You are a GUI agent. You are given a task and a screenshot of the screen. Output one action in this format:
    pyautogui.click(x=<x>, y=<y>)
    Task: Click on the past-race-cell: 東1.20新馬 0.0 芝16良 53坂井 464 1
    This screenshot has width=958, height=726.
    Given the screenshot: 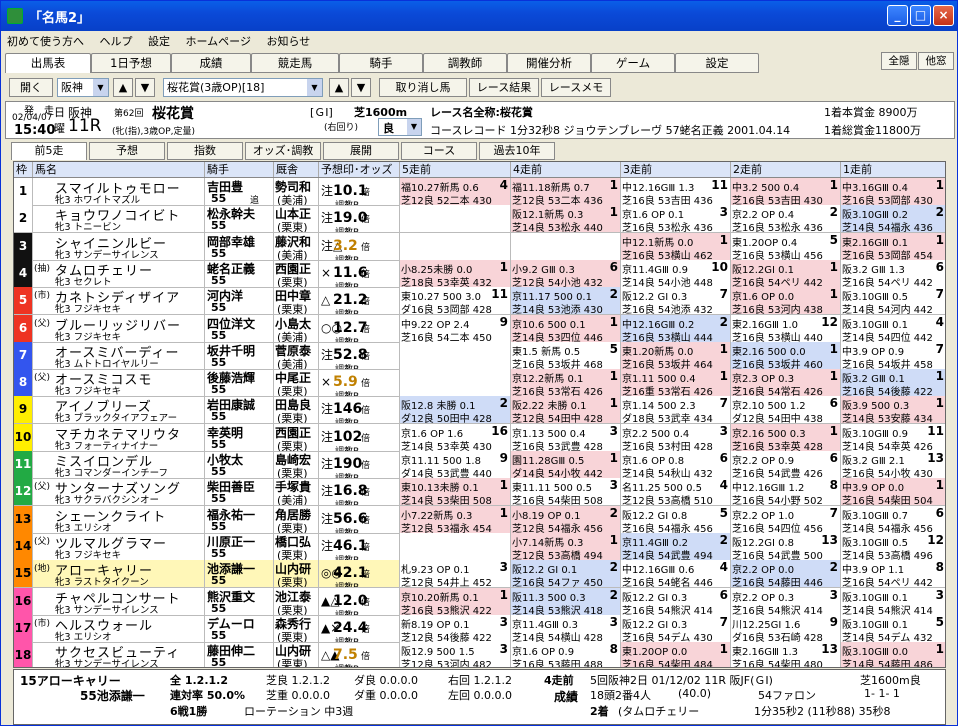 What is the action you would take?
    pyautogui.click(x=676, y=355)
    